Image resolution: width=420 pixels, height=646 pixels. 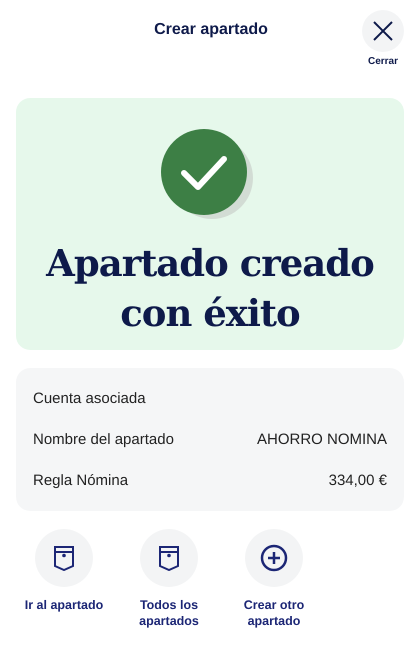 What do you see at coordinates (89, 398) in the screenshot?
I see `detail-label: Cuenta asociada` at bounding box center [89, 398].